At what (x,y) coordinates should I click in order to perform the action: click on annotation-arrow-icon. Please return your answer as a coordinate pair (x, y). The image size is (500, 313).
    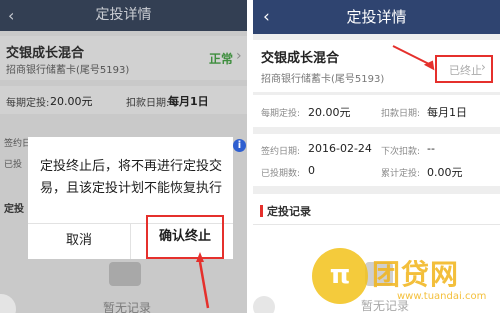
    Looking at the image, I should click on (203, 280).